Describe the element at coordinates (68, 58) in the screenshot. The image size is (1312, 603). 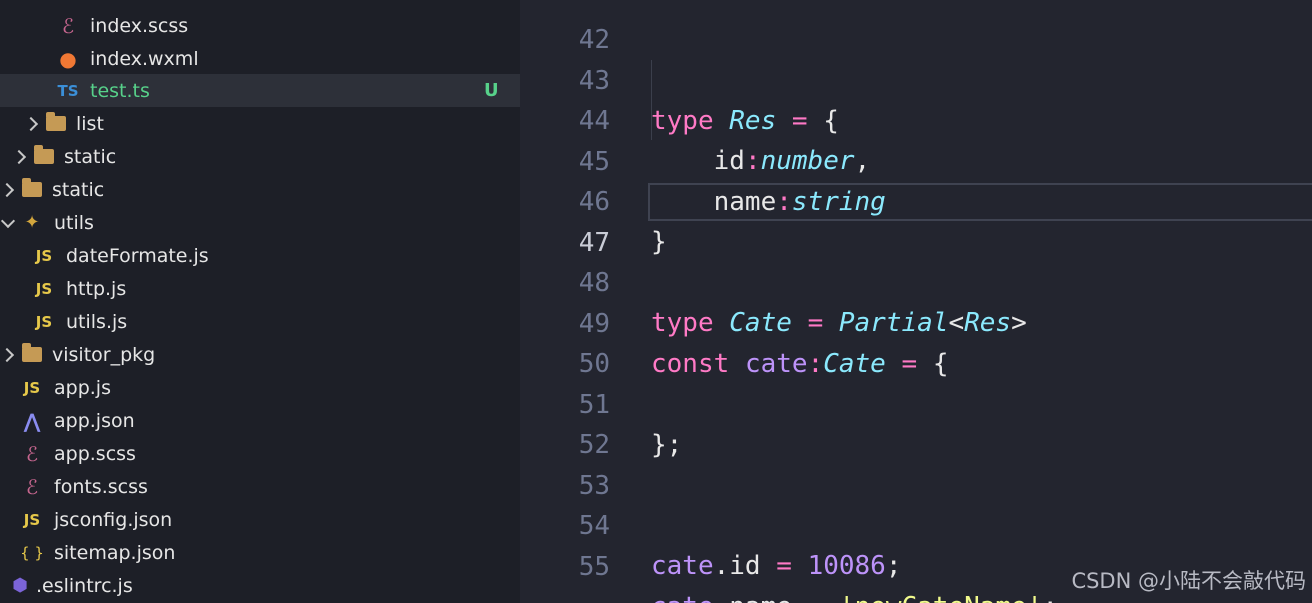
I see `wechat-icon: ●` at that location.